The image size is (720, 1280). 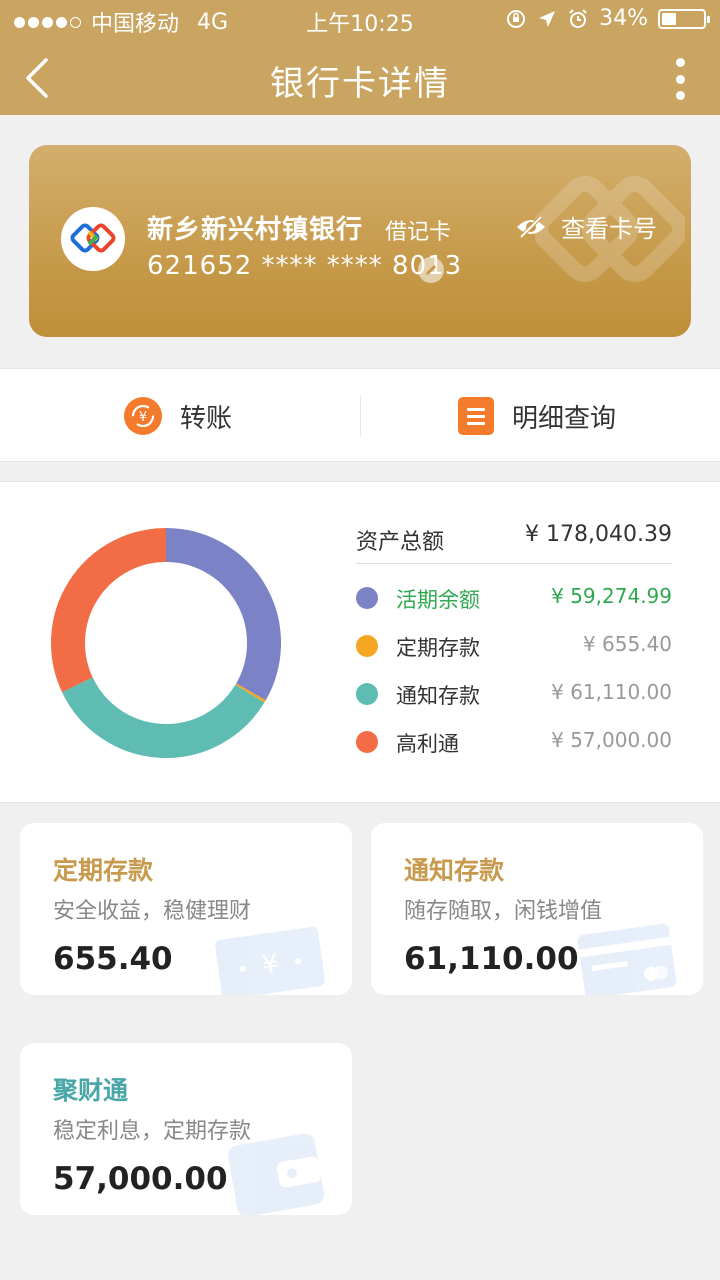 What do you see at coordinates (438, 696) in the screenshot?
I see `legend-label: 通知存款` at bounding box center [438, 696].